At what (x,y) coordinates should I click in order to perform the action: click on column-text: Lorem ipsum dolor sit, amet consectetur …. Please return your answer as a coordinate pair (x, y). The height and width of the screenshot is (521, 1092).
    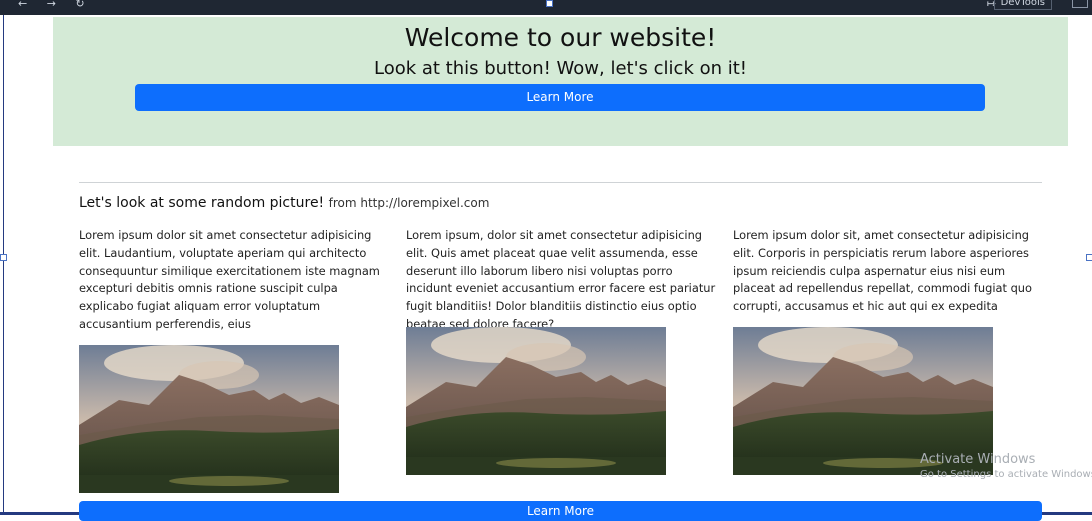
    Looking at the image, I should click on (882, 271).